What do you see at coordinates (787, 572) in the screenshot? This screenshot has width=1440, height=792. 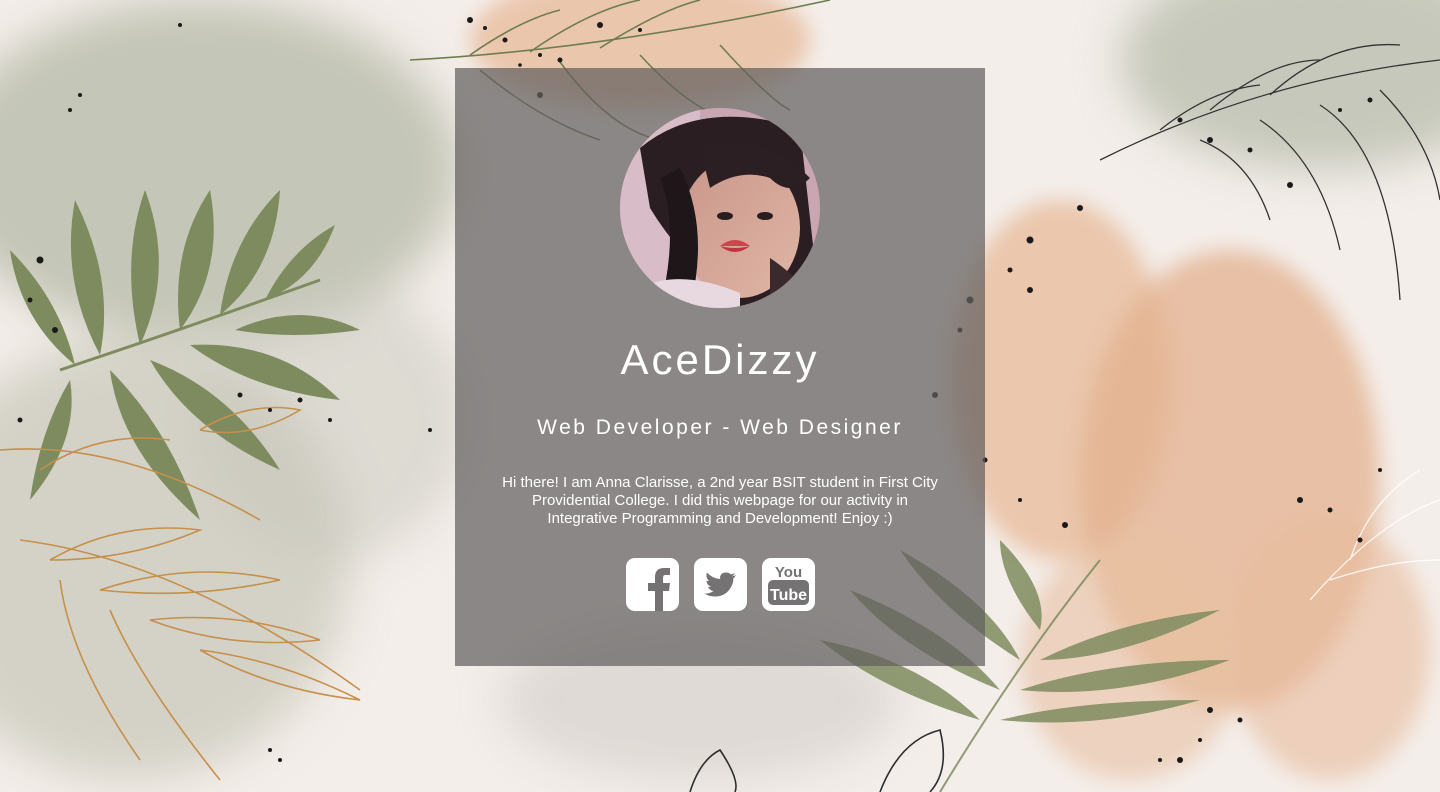 I see `youtube-text-top: You` at bounding box center [787, 572].